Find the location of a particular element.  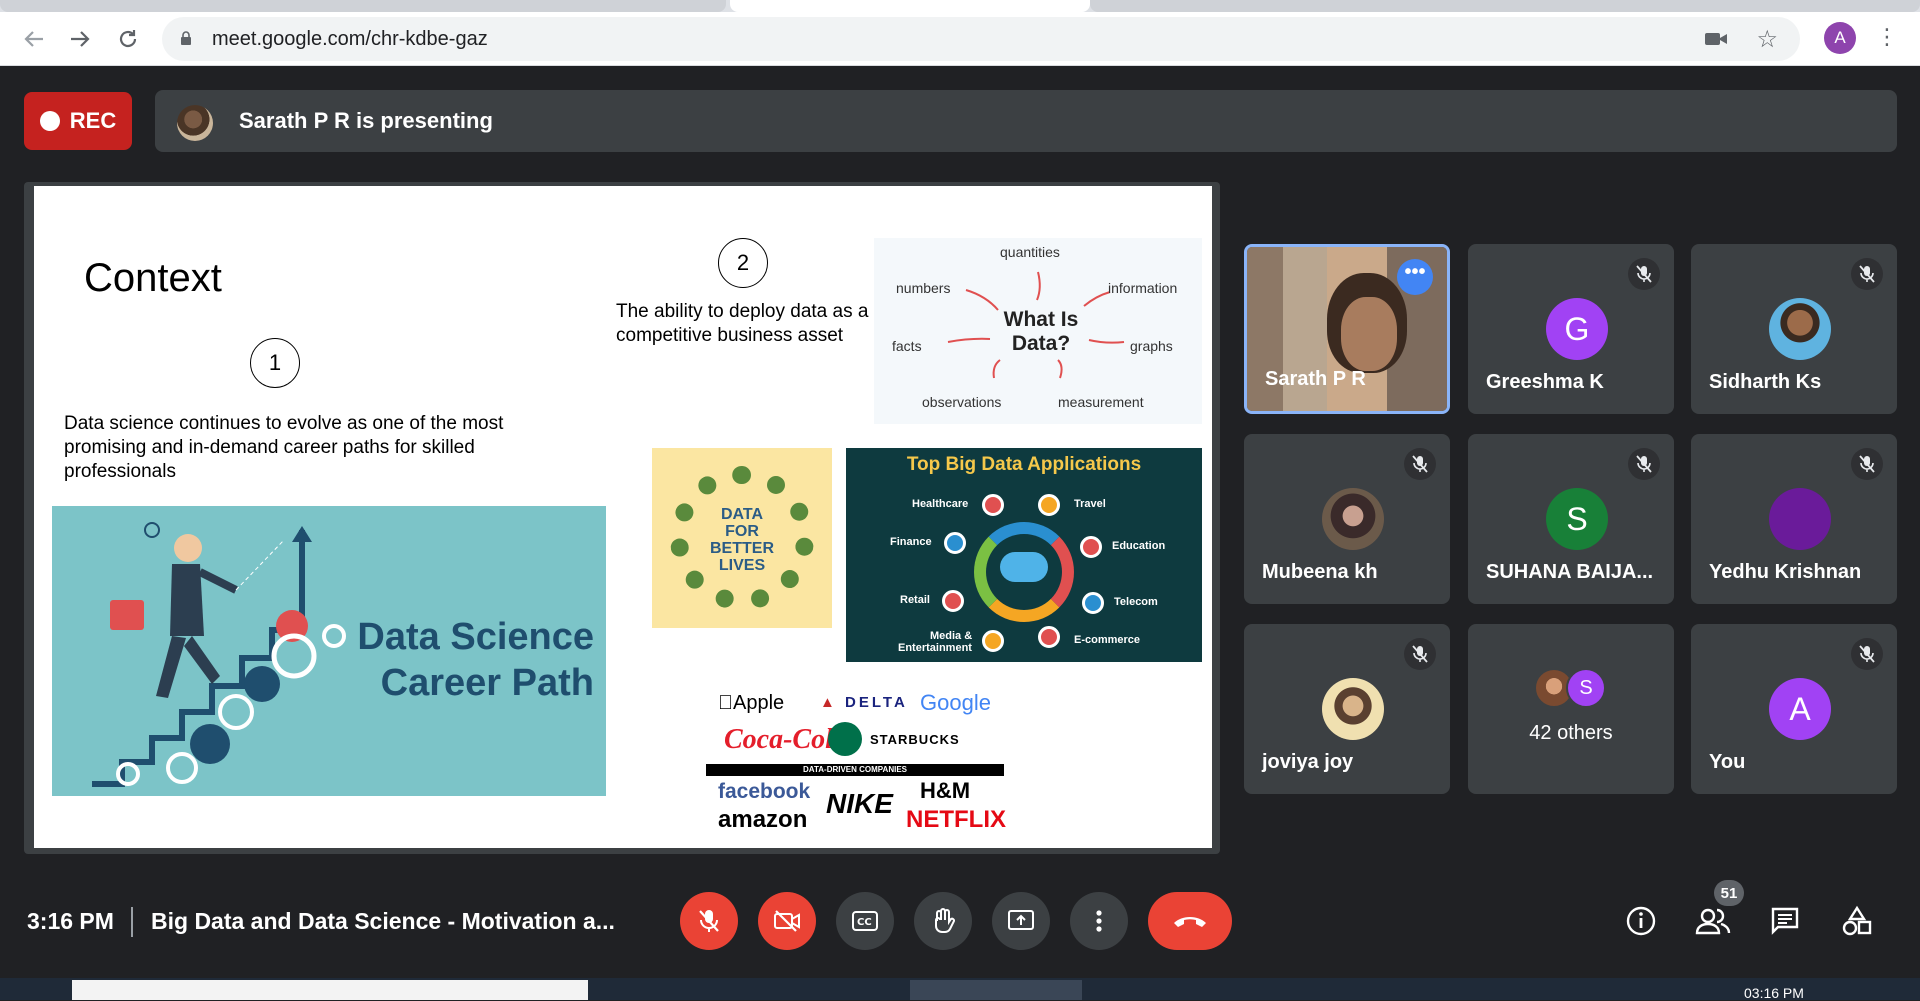

microphone-toggle-button is located at coordinates (709, 921).